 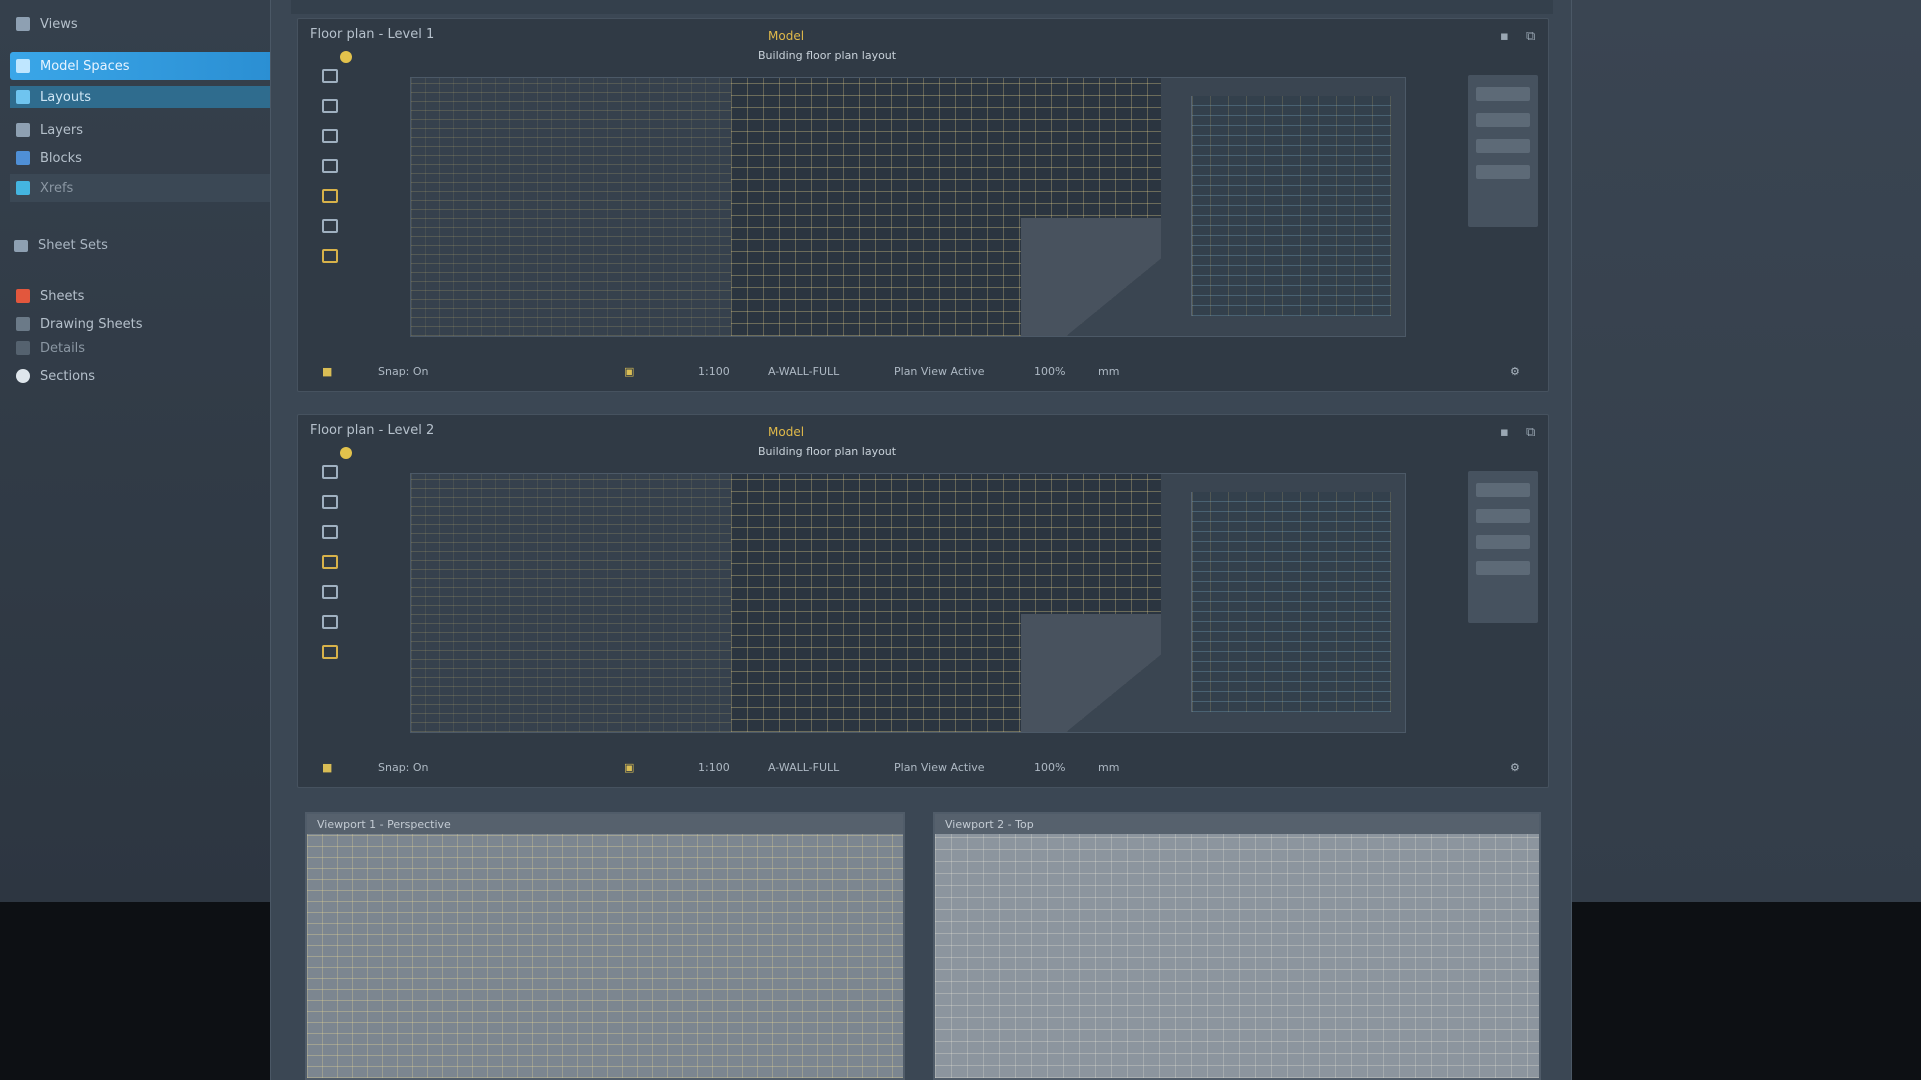 I want to click on sidebar-section-sheet-sets: Sheet Sets, so click(x=61, y=245).